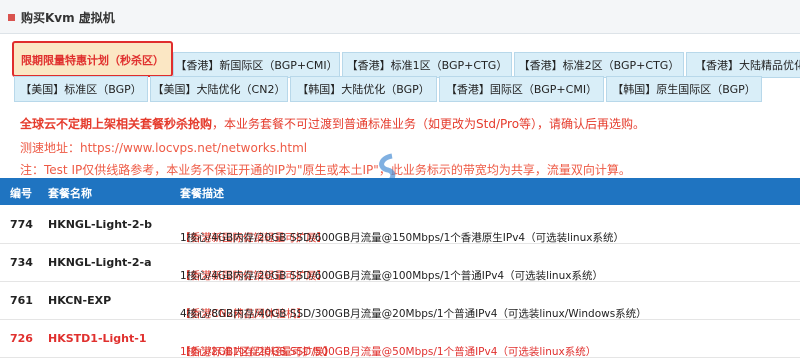 The height and width of the screenshot is (363, 800). I want to click on notice-flash-sale-rest: ，本业务套餐不可过渡到普通标准业务（如更改为Std/Pro等），请确认后再选购。, so click(429, 124).